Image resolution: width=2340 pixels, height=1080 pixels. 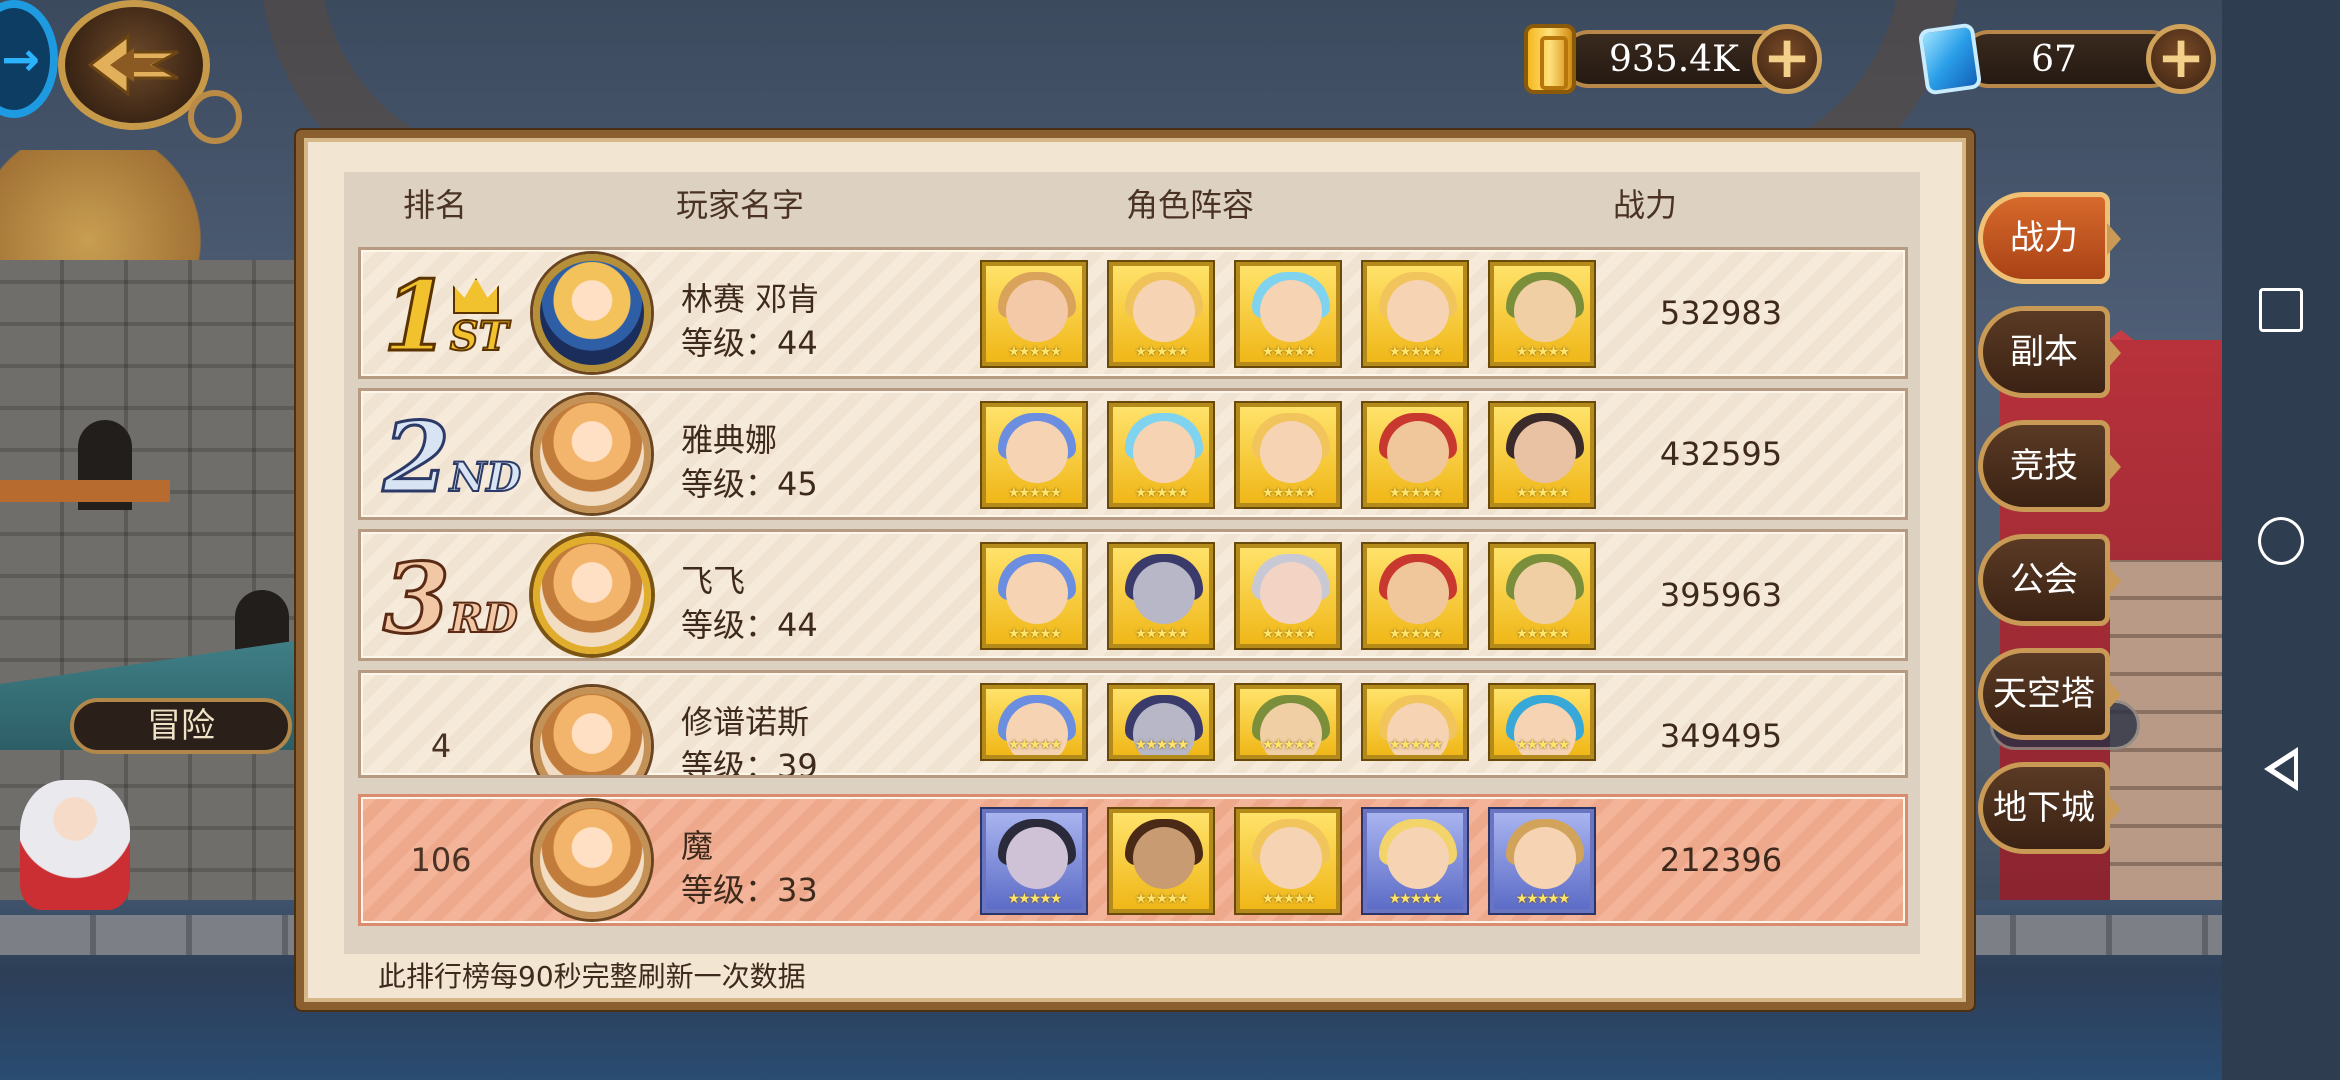 What do you see at coordinates (2049, 580) in the screenshot?
I see `tab-guild: 公会` at bounding box center [2049, 580].